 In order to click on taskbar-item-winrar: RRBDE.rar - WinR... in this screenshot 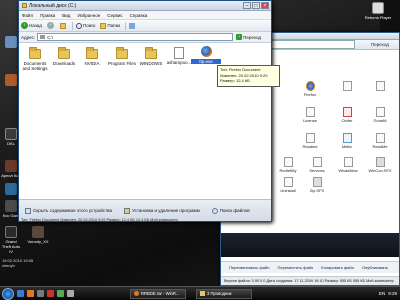, I will do `click(158, 293)`.